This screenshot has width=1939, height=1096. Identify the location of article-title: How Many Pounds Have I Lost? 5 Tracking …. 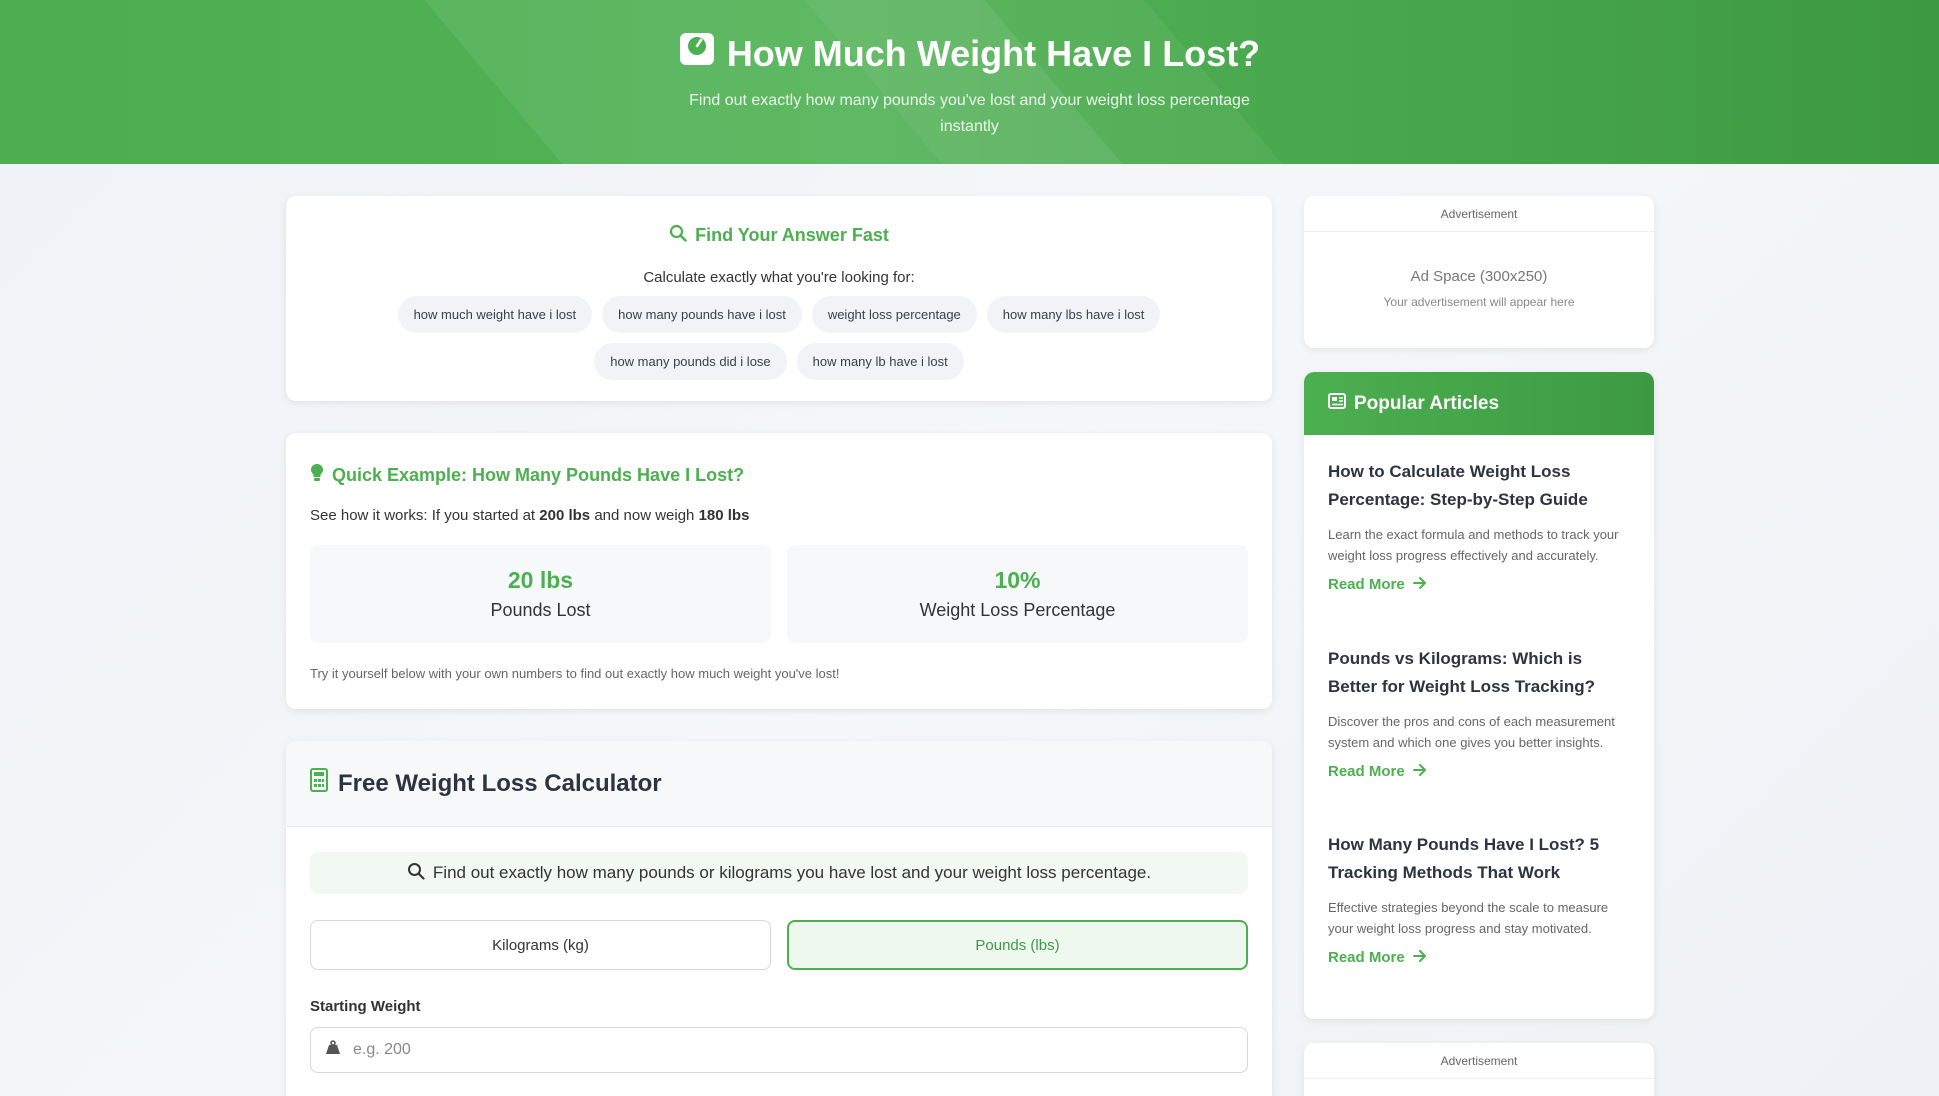
(1479, 859).